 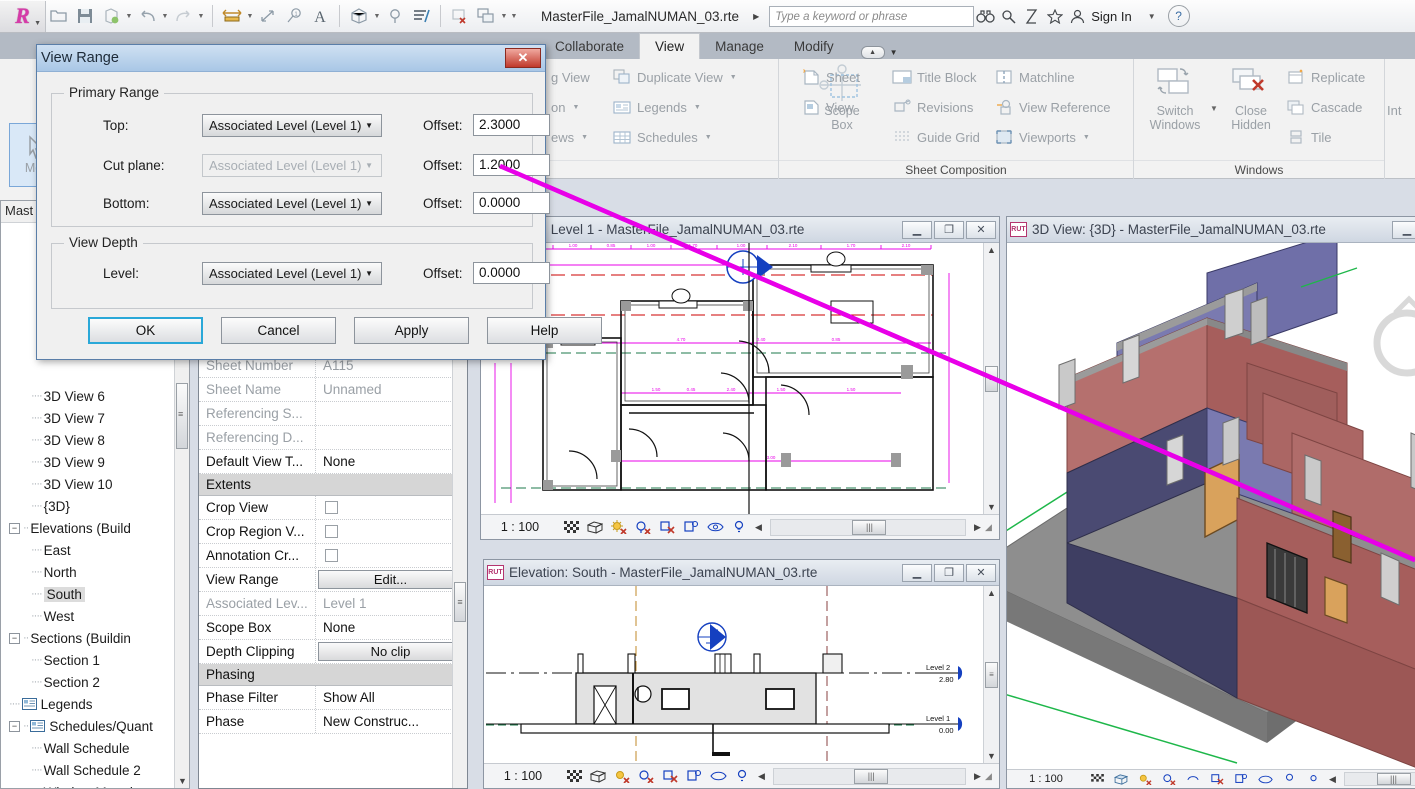 I want to click on measure-icon, so click(x=232, y=16).